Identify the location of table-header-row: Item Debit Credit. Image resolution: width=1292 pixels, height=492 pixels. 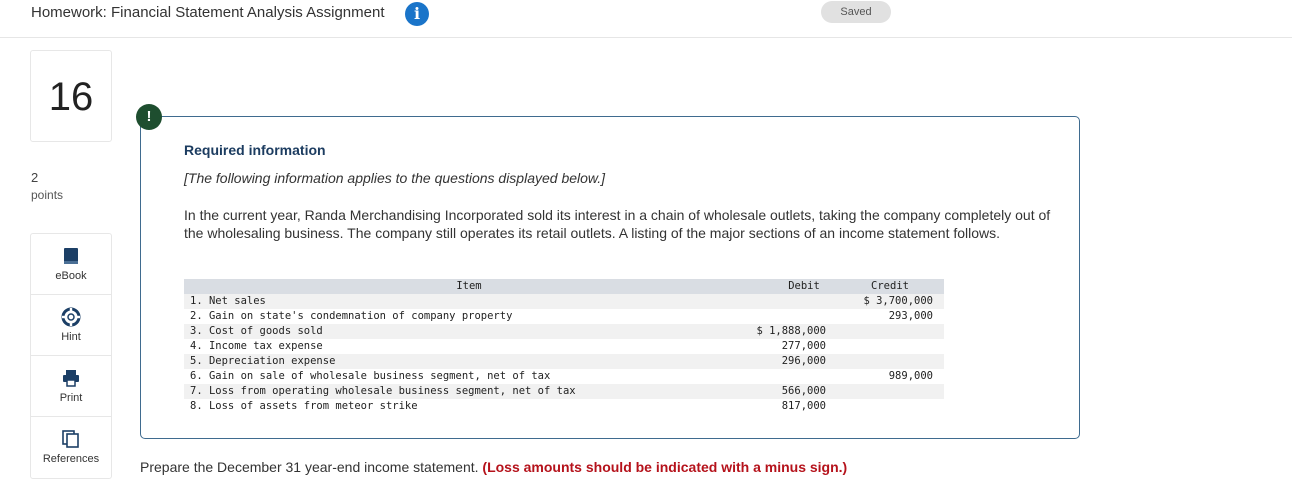
(564, 286).